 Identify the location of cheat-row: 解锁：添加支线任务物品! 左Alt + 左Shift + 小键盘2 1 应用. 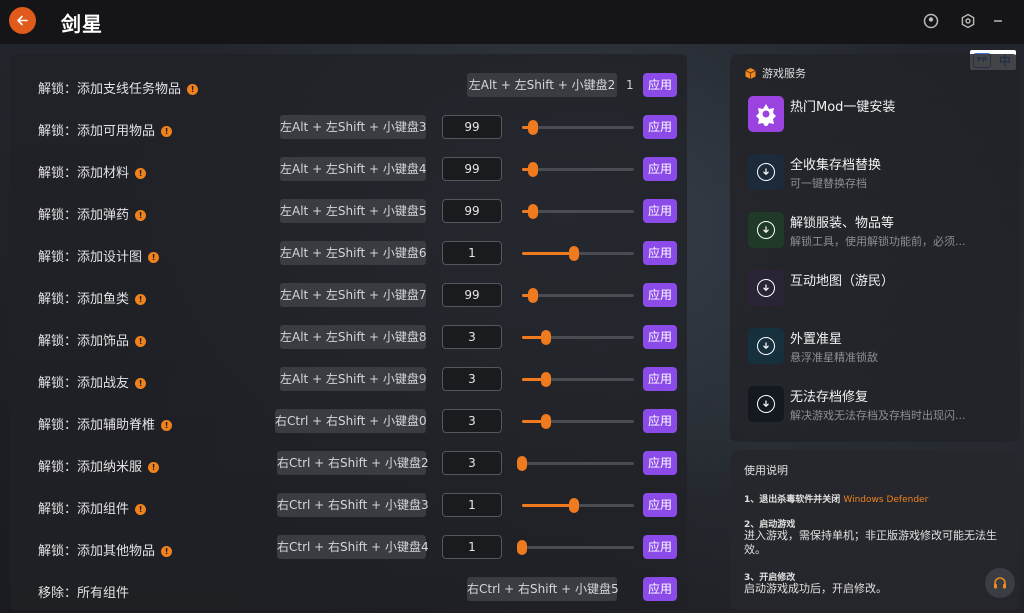
(348, 86).